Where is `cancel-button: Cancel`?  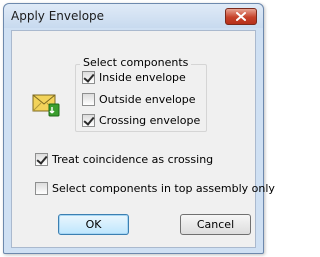
cancel-button: Cancel is located at coordinates (215, 224).